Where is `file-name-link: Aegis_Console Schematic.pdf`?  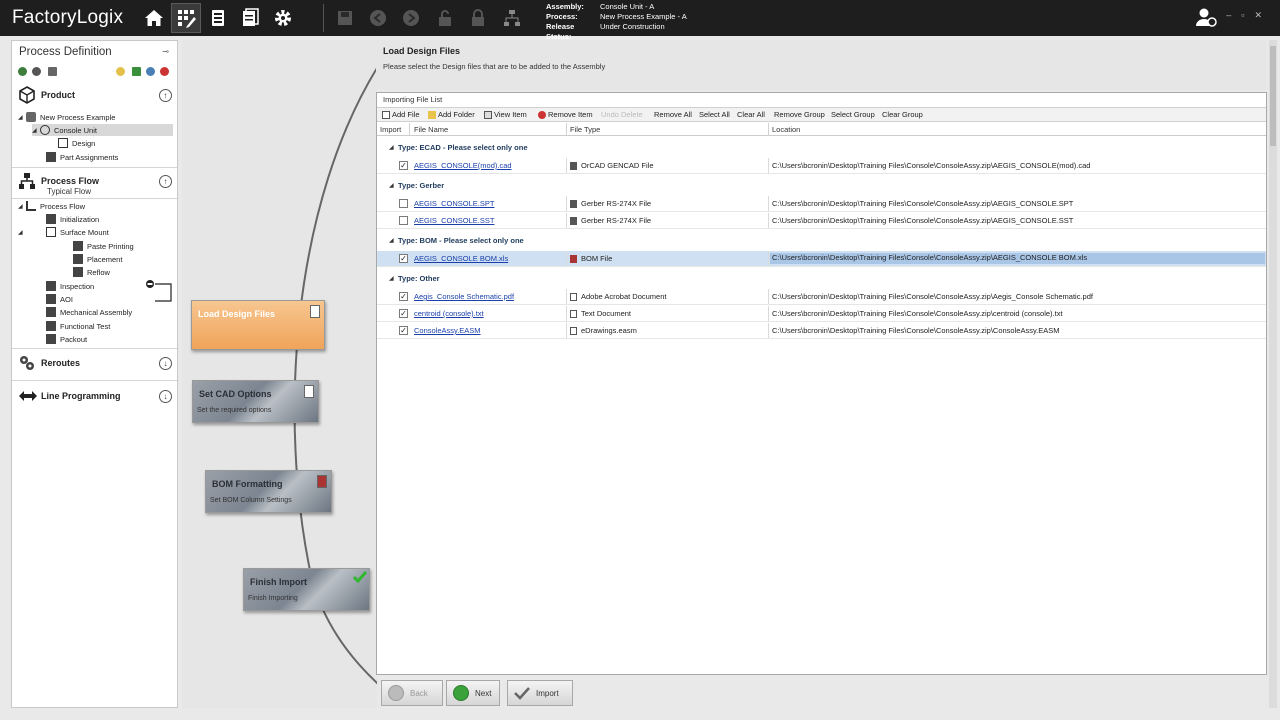 file-name-link: Aegis_Console Schematic.pdf is located at coordinates (464, 296).